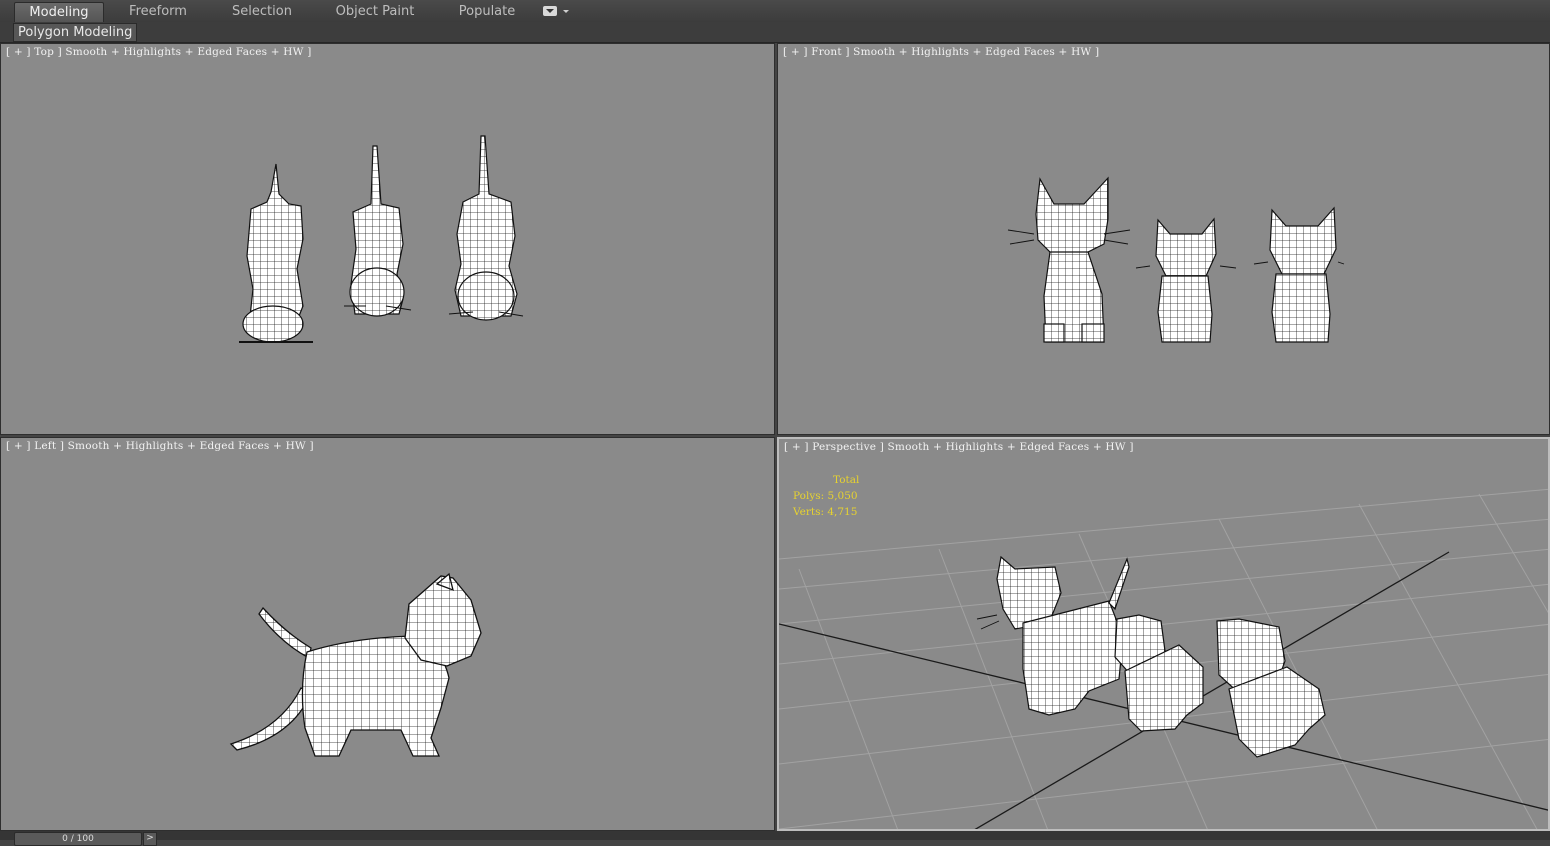 The height and width of the screenshot is (846, 1550). I want to click on tab-object-paint: Object Paint, so click(375, 11).